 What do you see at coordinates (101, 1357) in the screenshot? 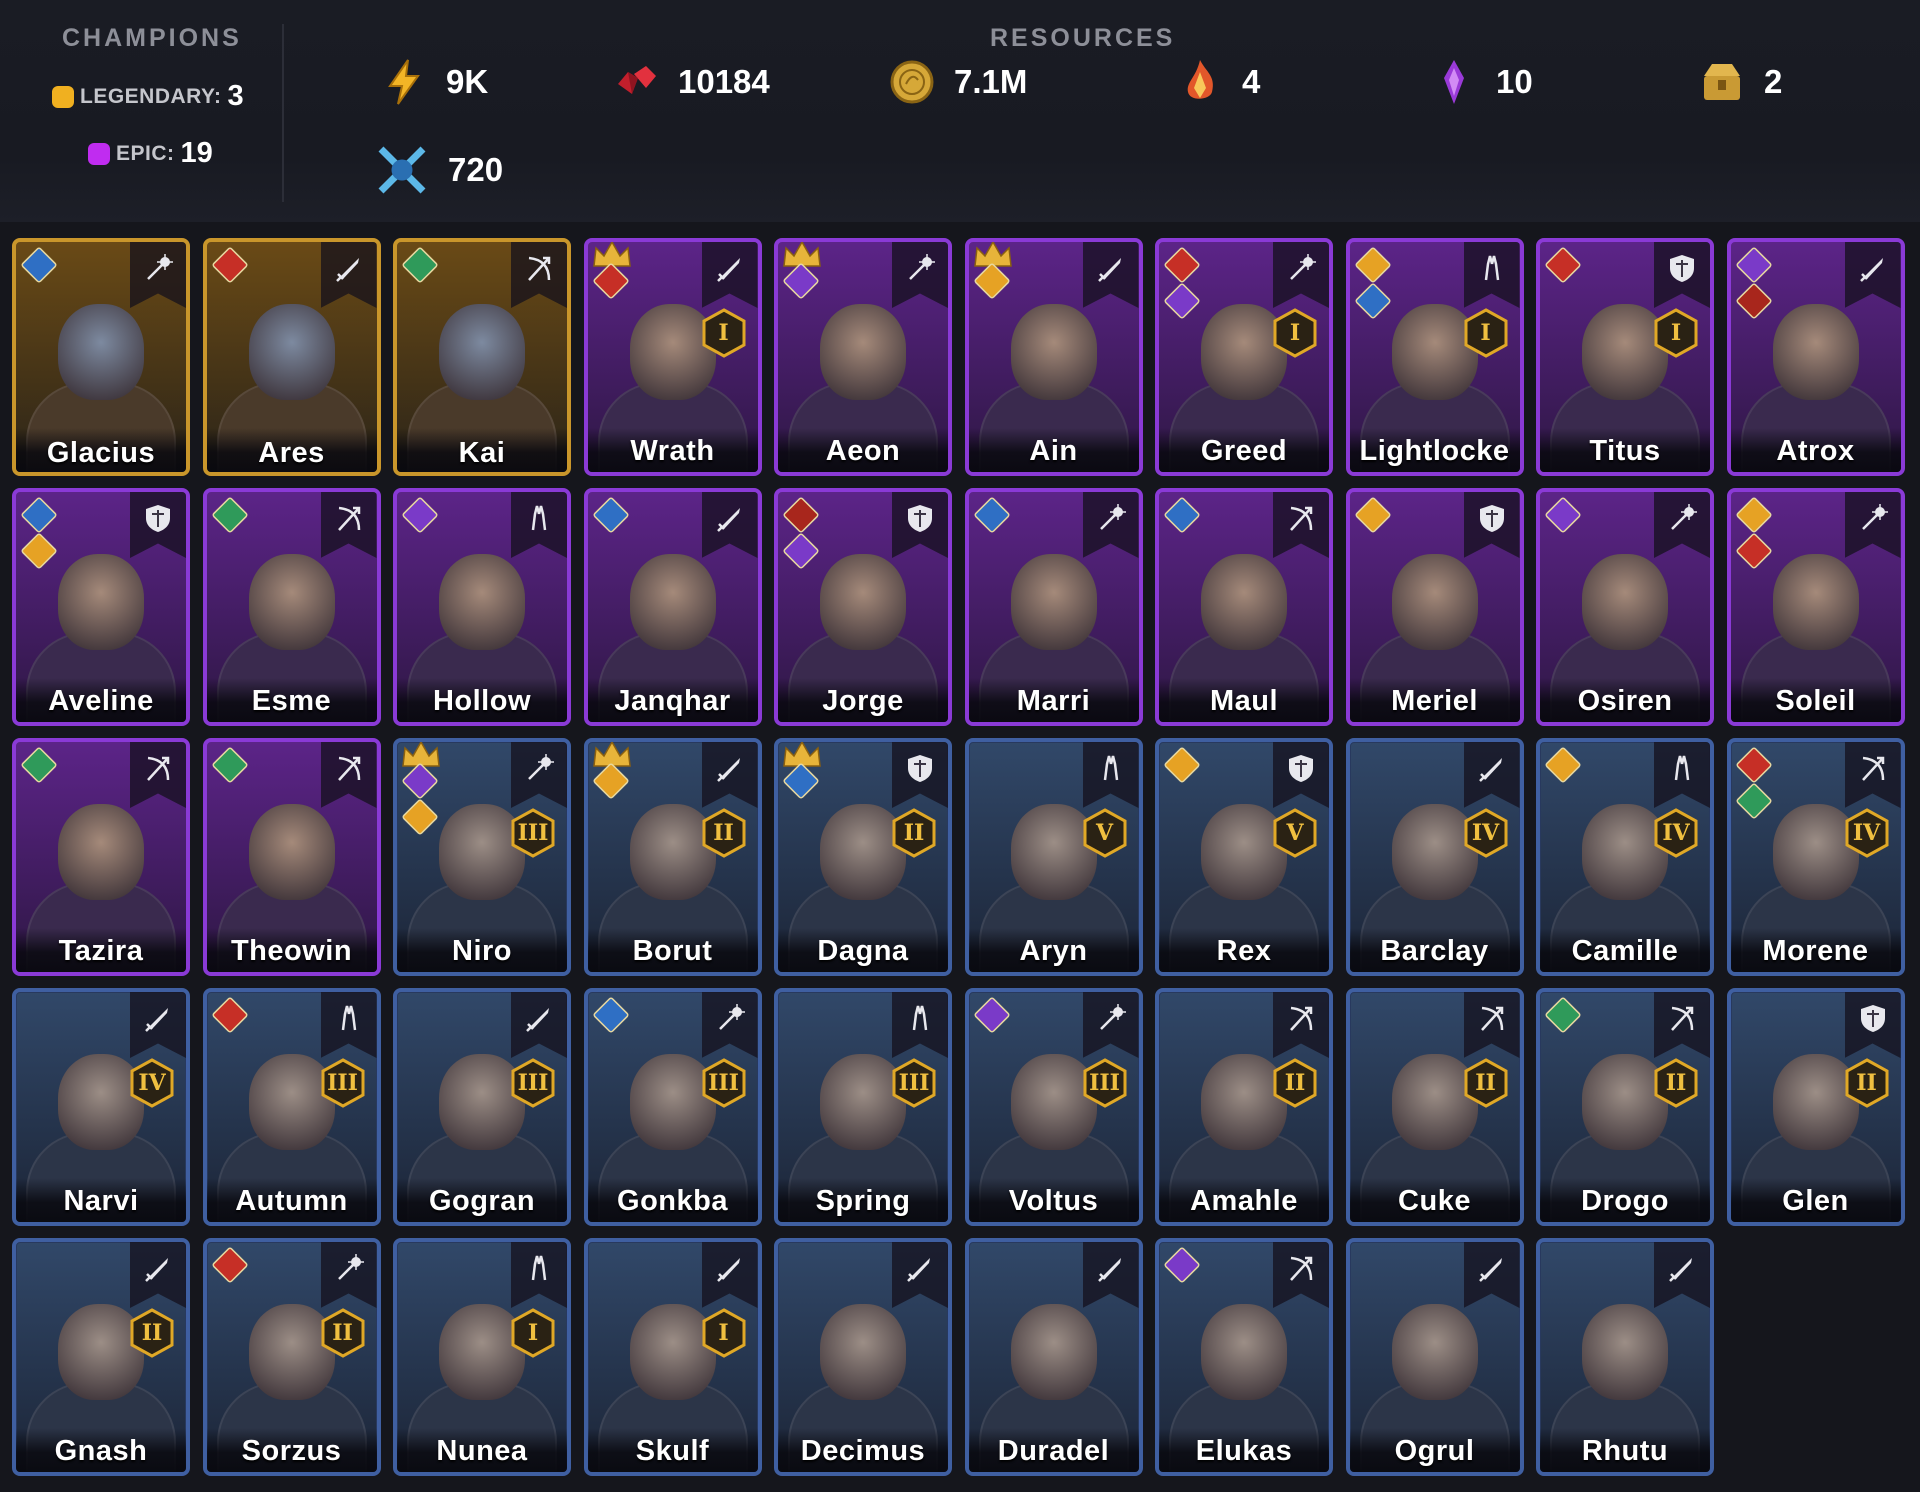
I see `champion-card: Gnash II` at bounding box center [101, 1357].